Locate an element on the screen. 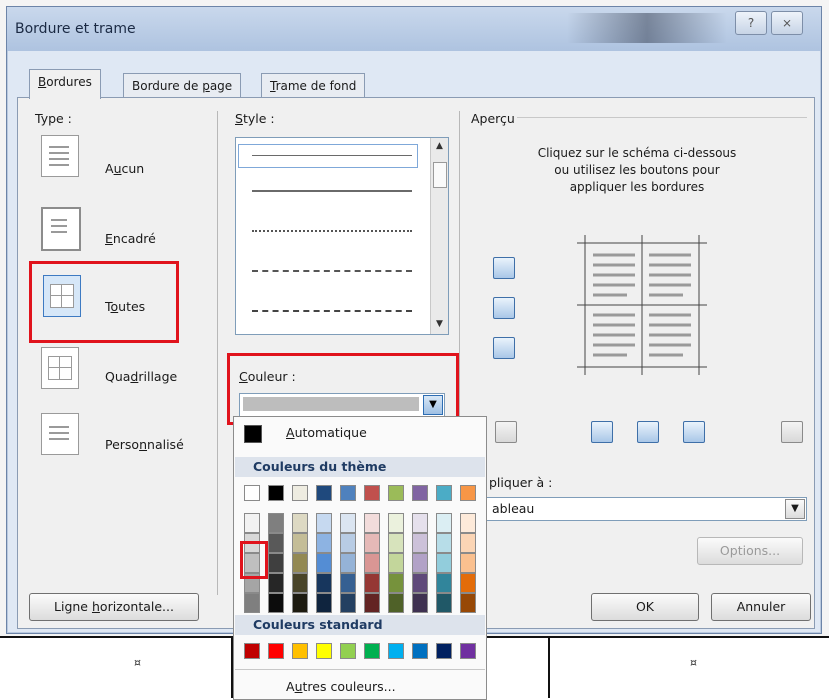 The image size is (829, 700). type-all-label: Toutes is located at coordinates (125, 306).